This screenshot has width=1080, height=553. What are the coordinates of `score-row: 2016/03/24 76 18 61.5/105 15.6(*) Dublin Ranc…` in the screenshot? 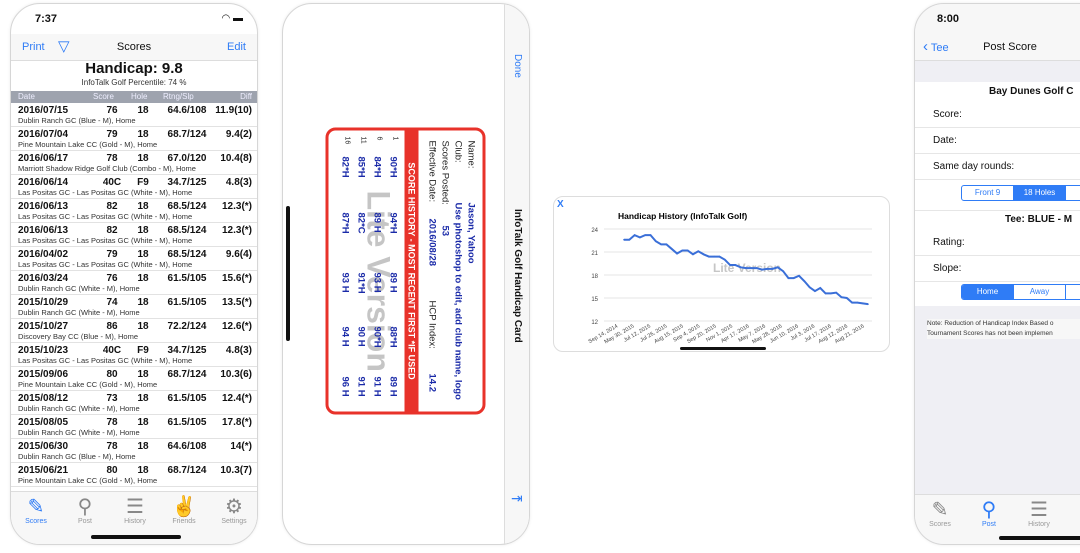 It's located at (134, 283).